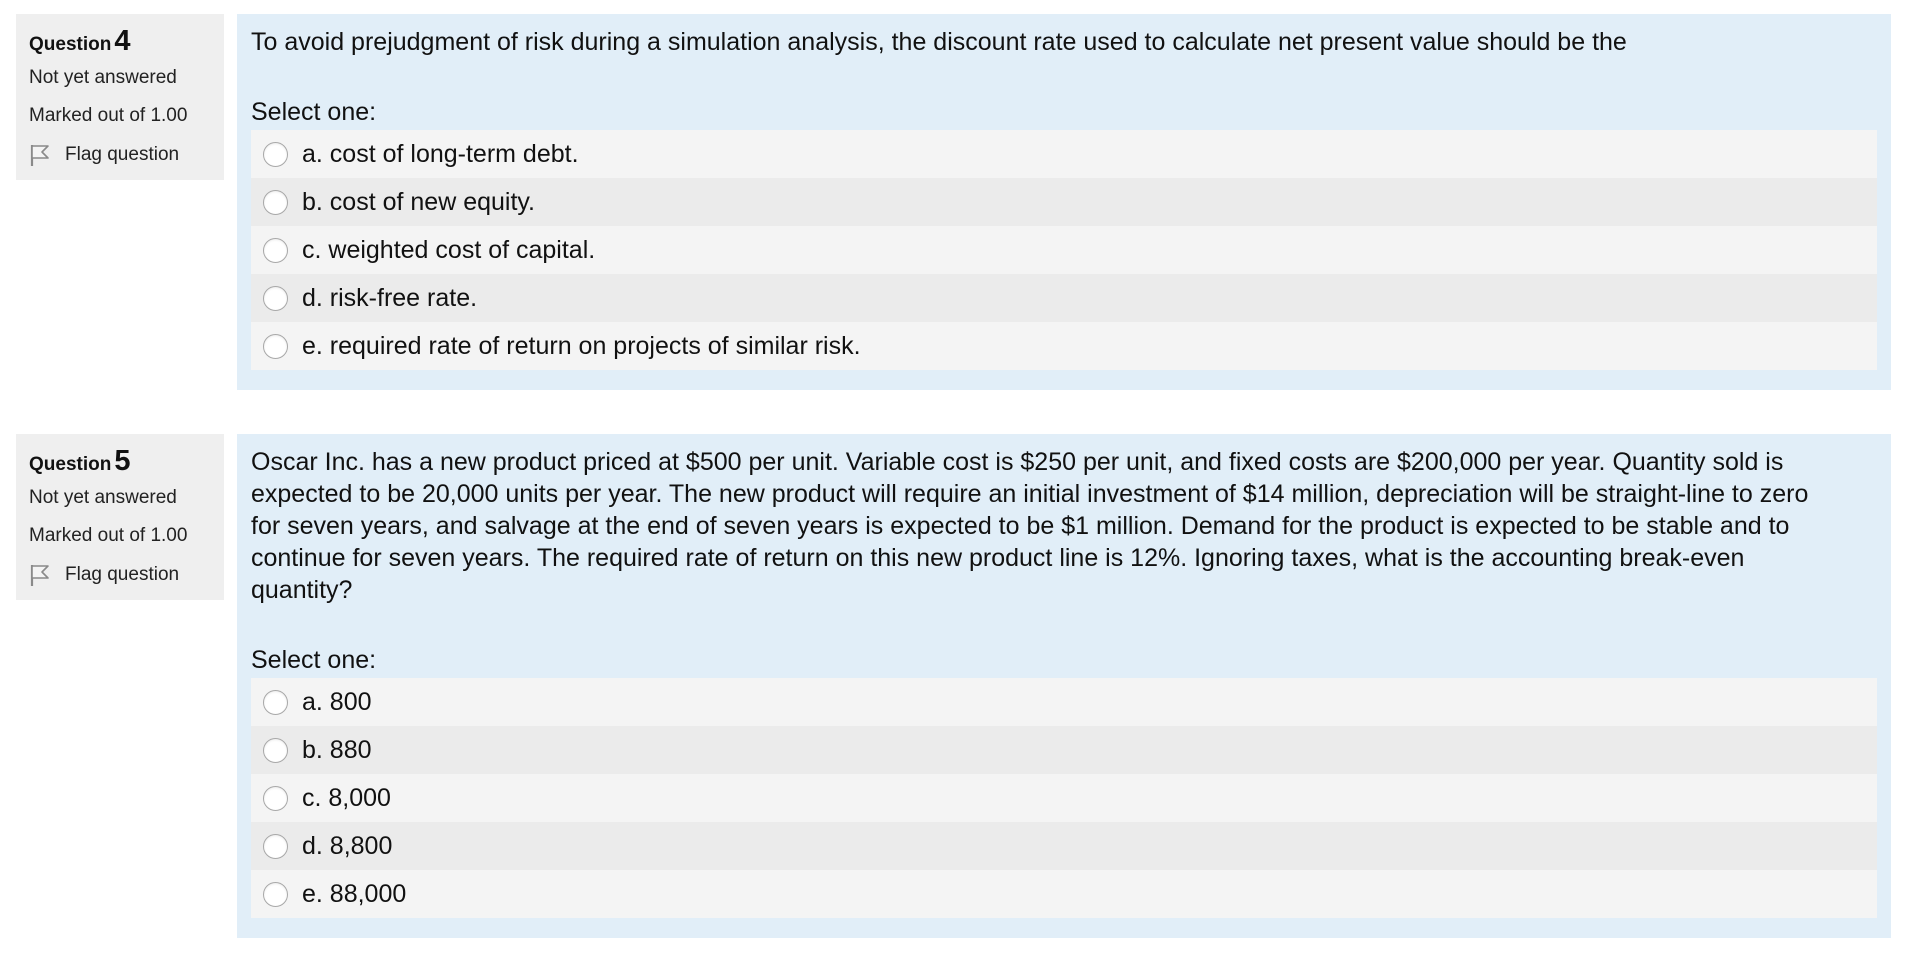  What do you see at coordinates (337, 701) in the screenshot?
I see `answer-label: a. 800` at bounding box center [337, 701].